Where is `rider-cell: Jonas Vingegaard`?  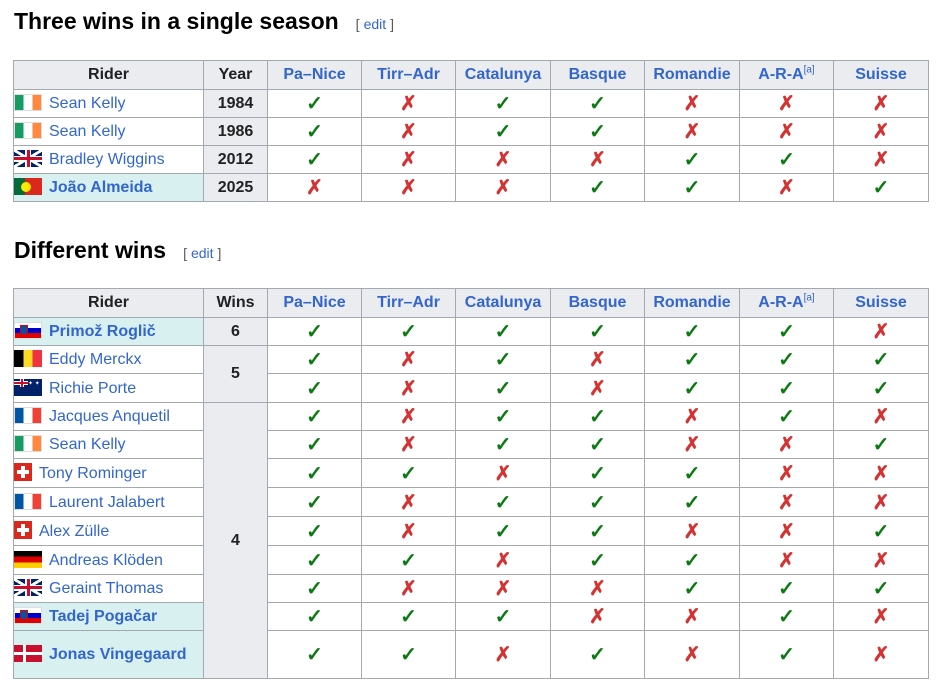 rider-cell: Jonas Vingegaard is located at coordinates (108, 654).